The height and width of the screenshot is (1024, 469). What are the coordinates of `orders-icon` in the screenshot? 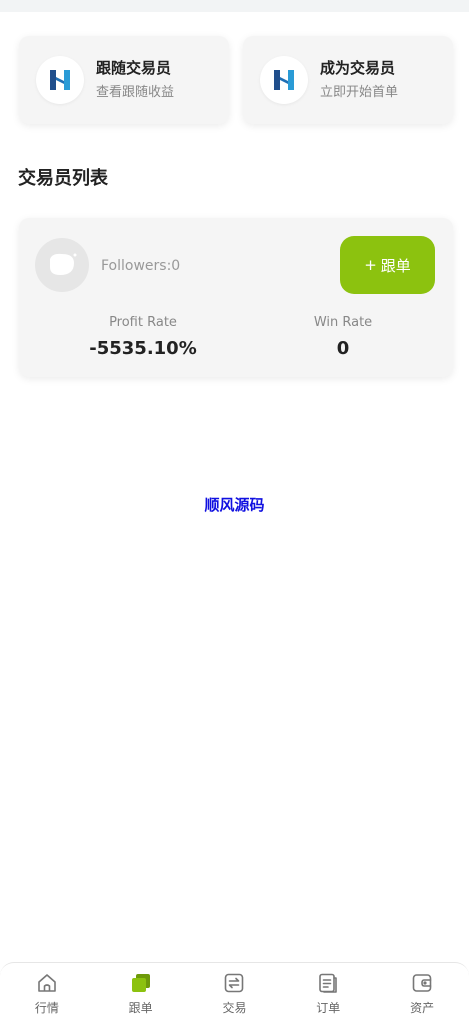 It's located at (328, 983).